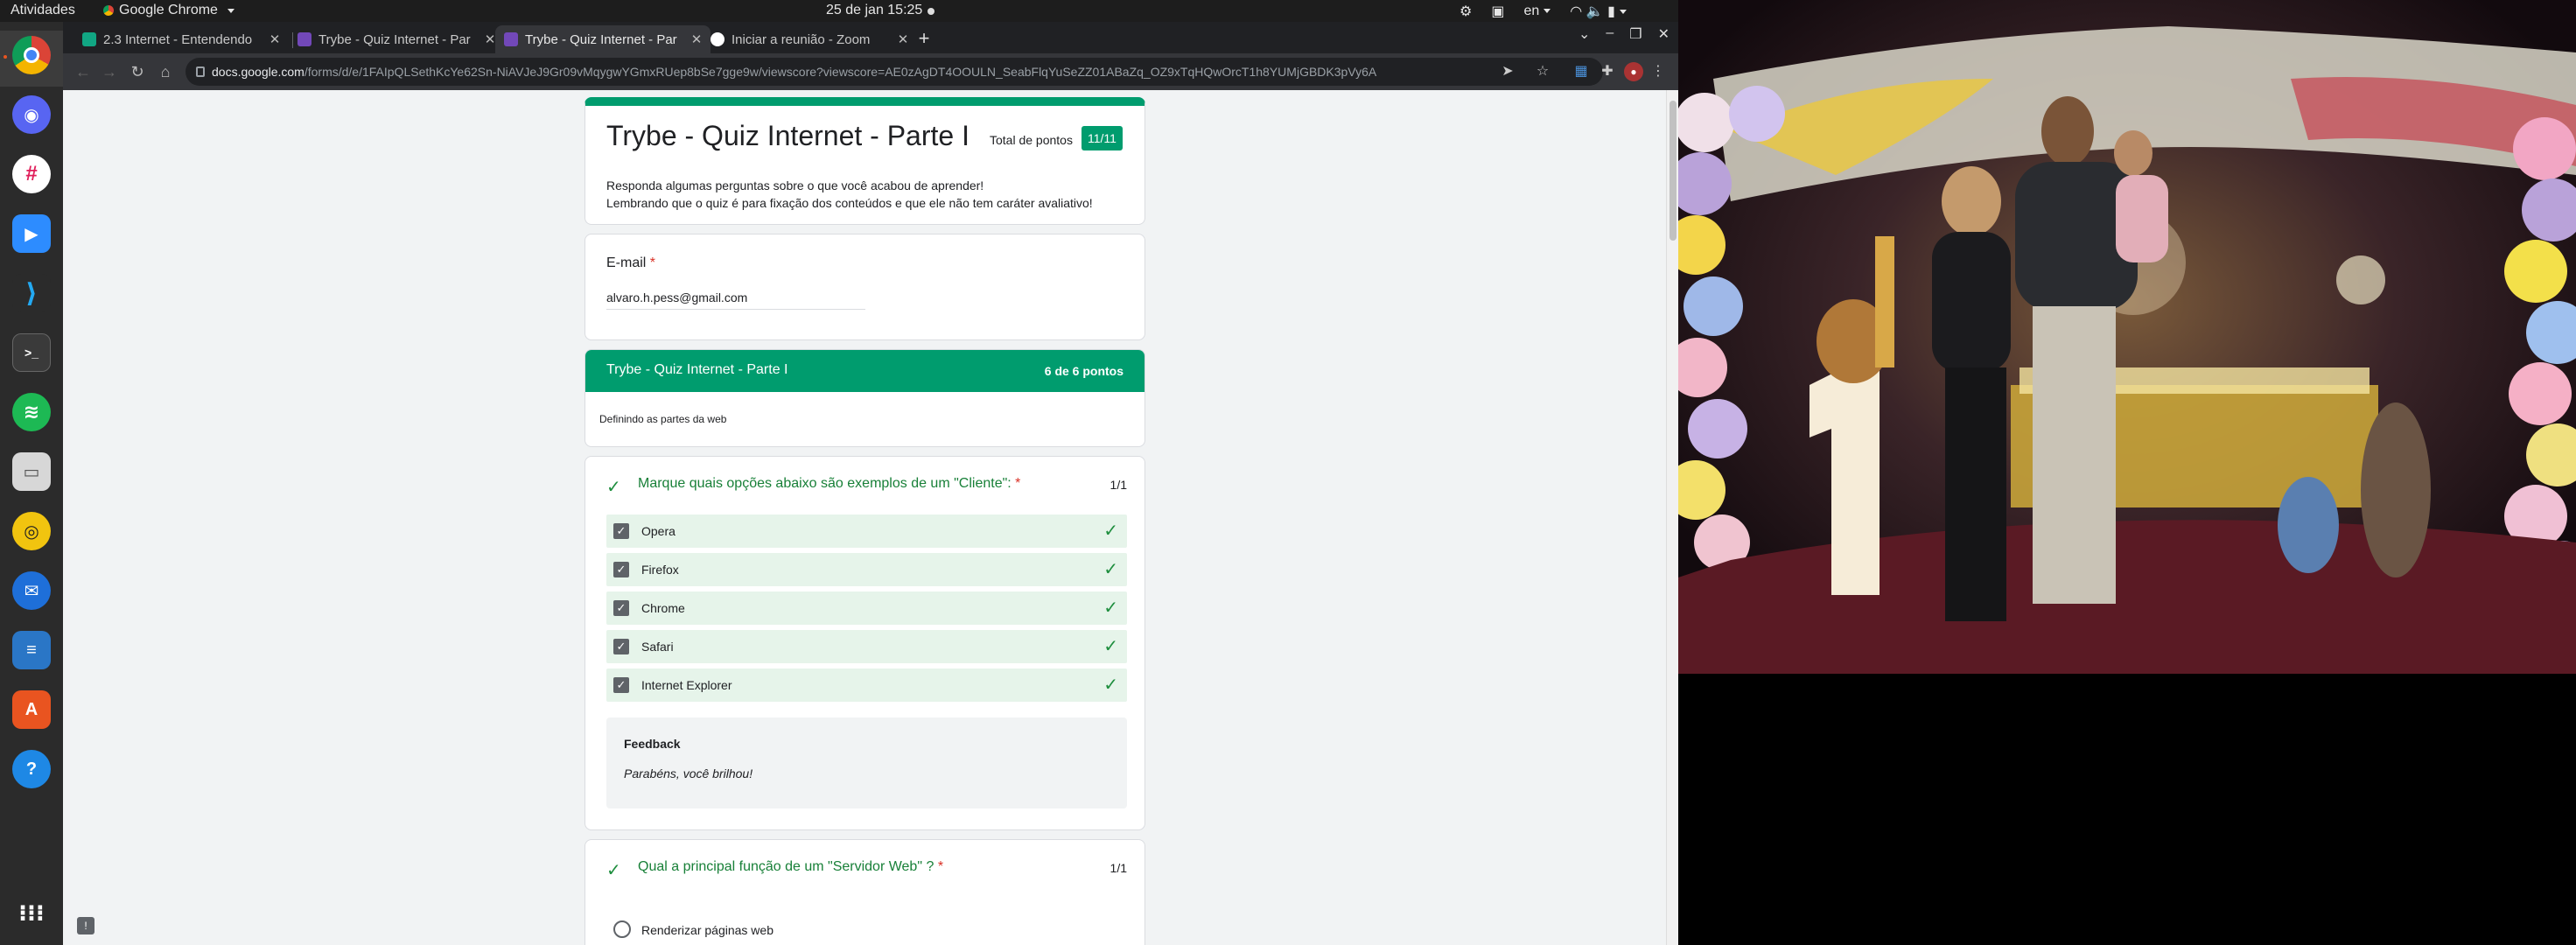 The image size is (2576, 945). Describe the element at coordinates (688, 773) in the screenshot. I see `feedback-text: Parabéns, você brilhou!` at that location.